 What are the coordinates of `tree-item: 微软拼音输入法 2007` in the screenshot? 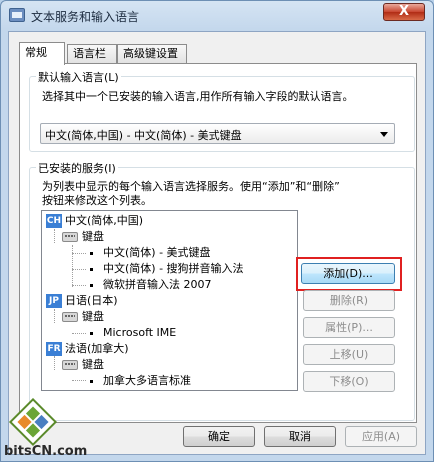 It's located at (151, 285).